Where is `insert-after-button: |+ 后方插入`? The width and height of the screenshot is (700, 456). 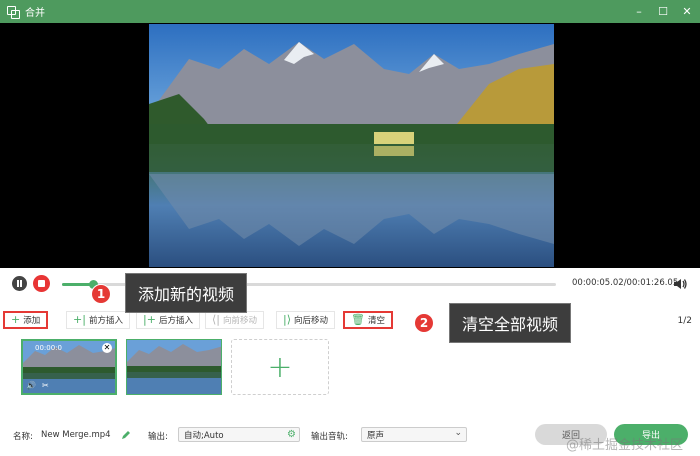 insert-after-button: |+ 后方插入 is located at coordinates (168, 320).